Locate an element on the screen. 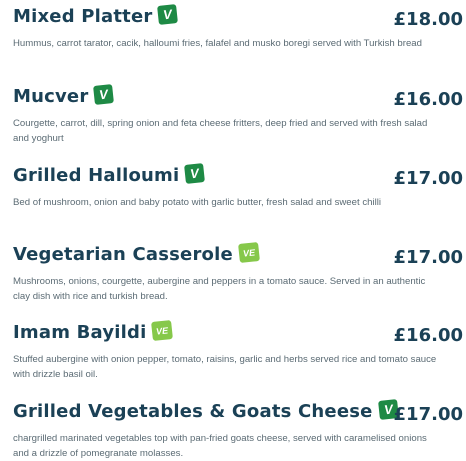 Image resolution: width=466 pixels, height=461 pixels. dish-name: Grilled Halloumi is located at coordinates (96, 175).